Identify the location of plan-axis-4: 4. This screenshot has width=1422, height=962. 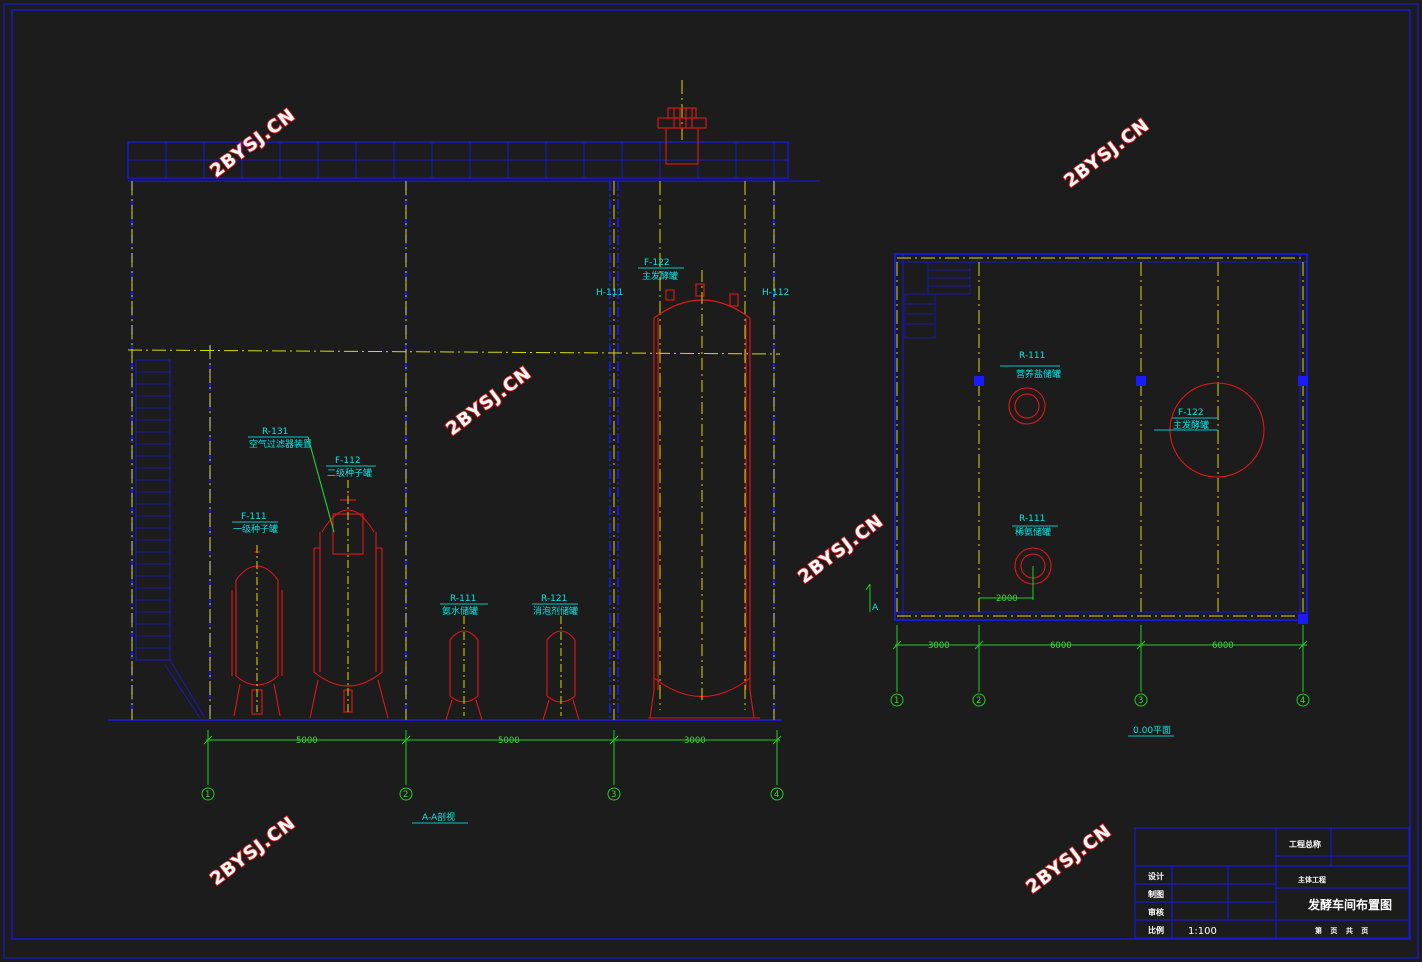
(1302, 701).